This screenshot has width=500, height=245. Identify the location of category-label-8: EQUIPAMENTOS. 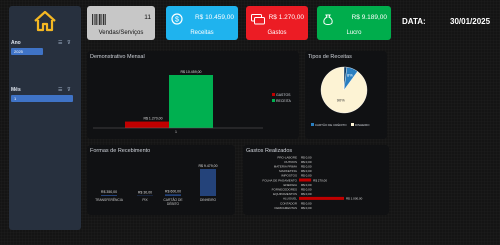
(285, 194).